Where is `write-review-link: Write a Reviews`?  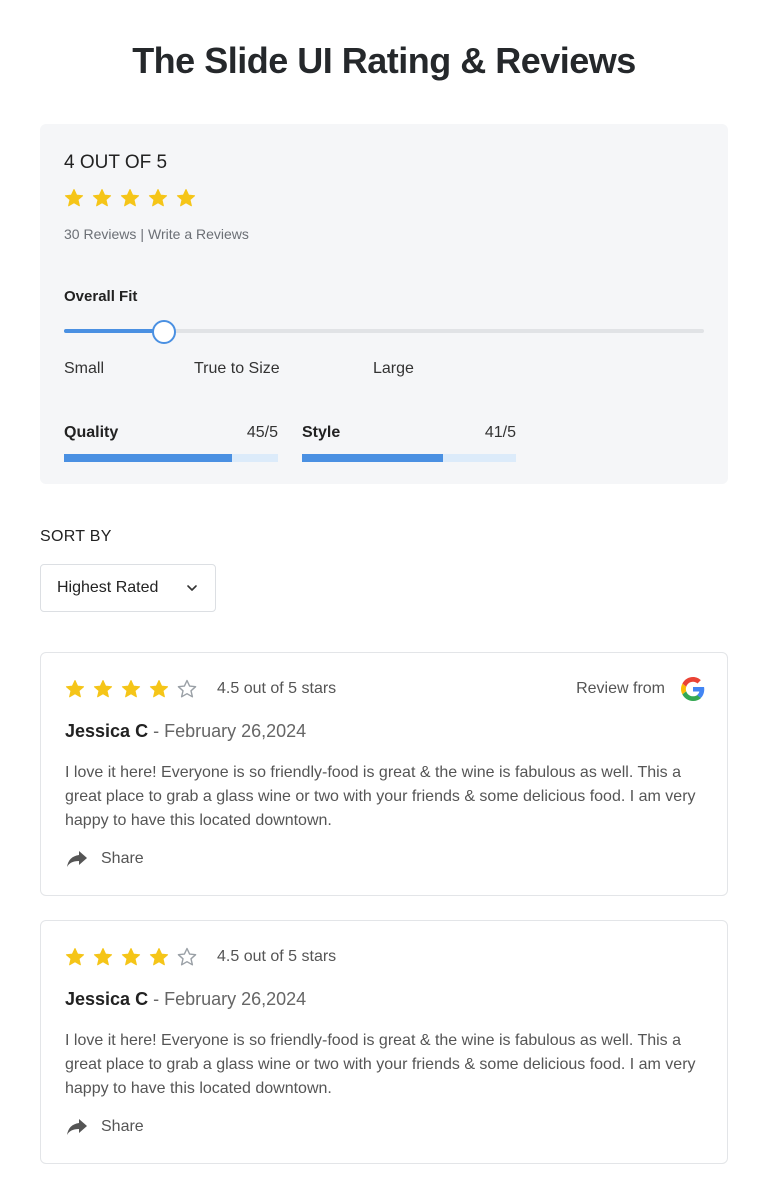
write-review-link: Write a Reviews is located at coordinates (198, 234).